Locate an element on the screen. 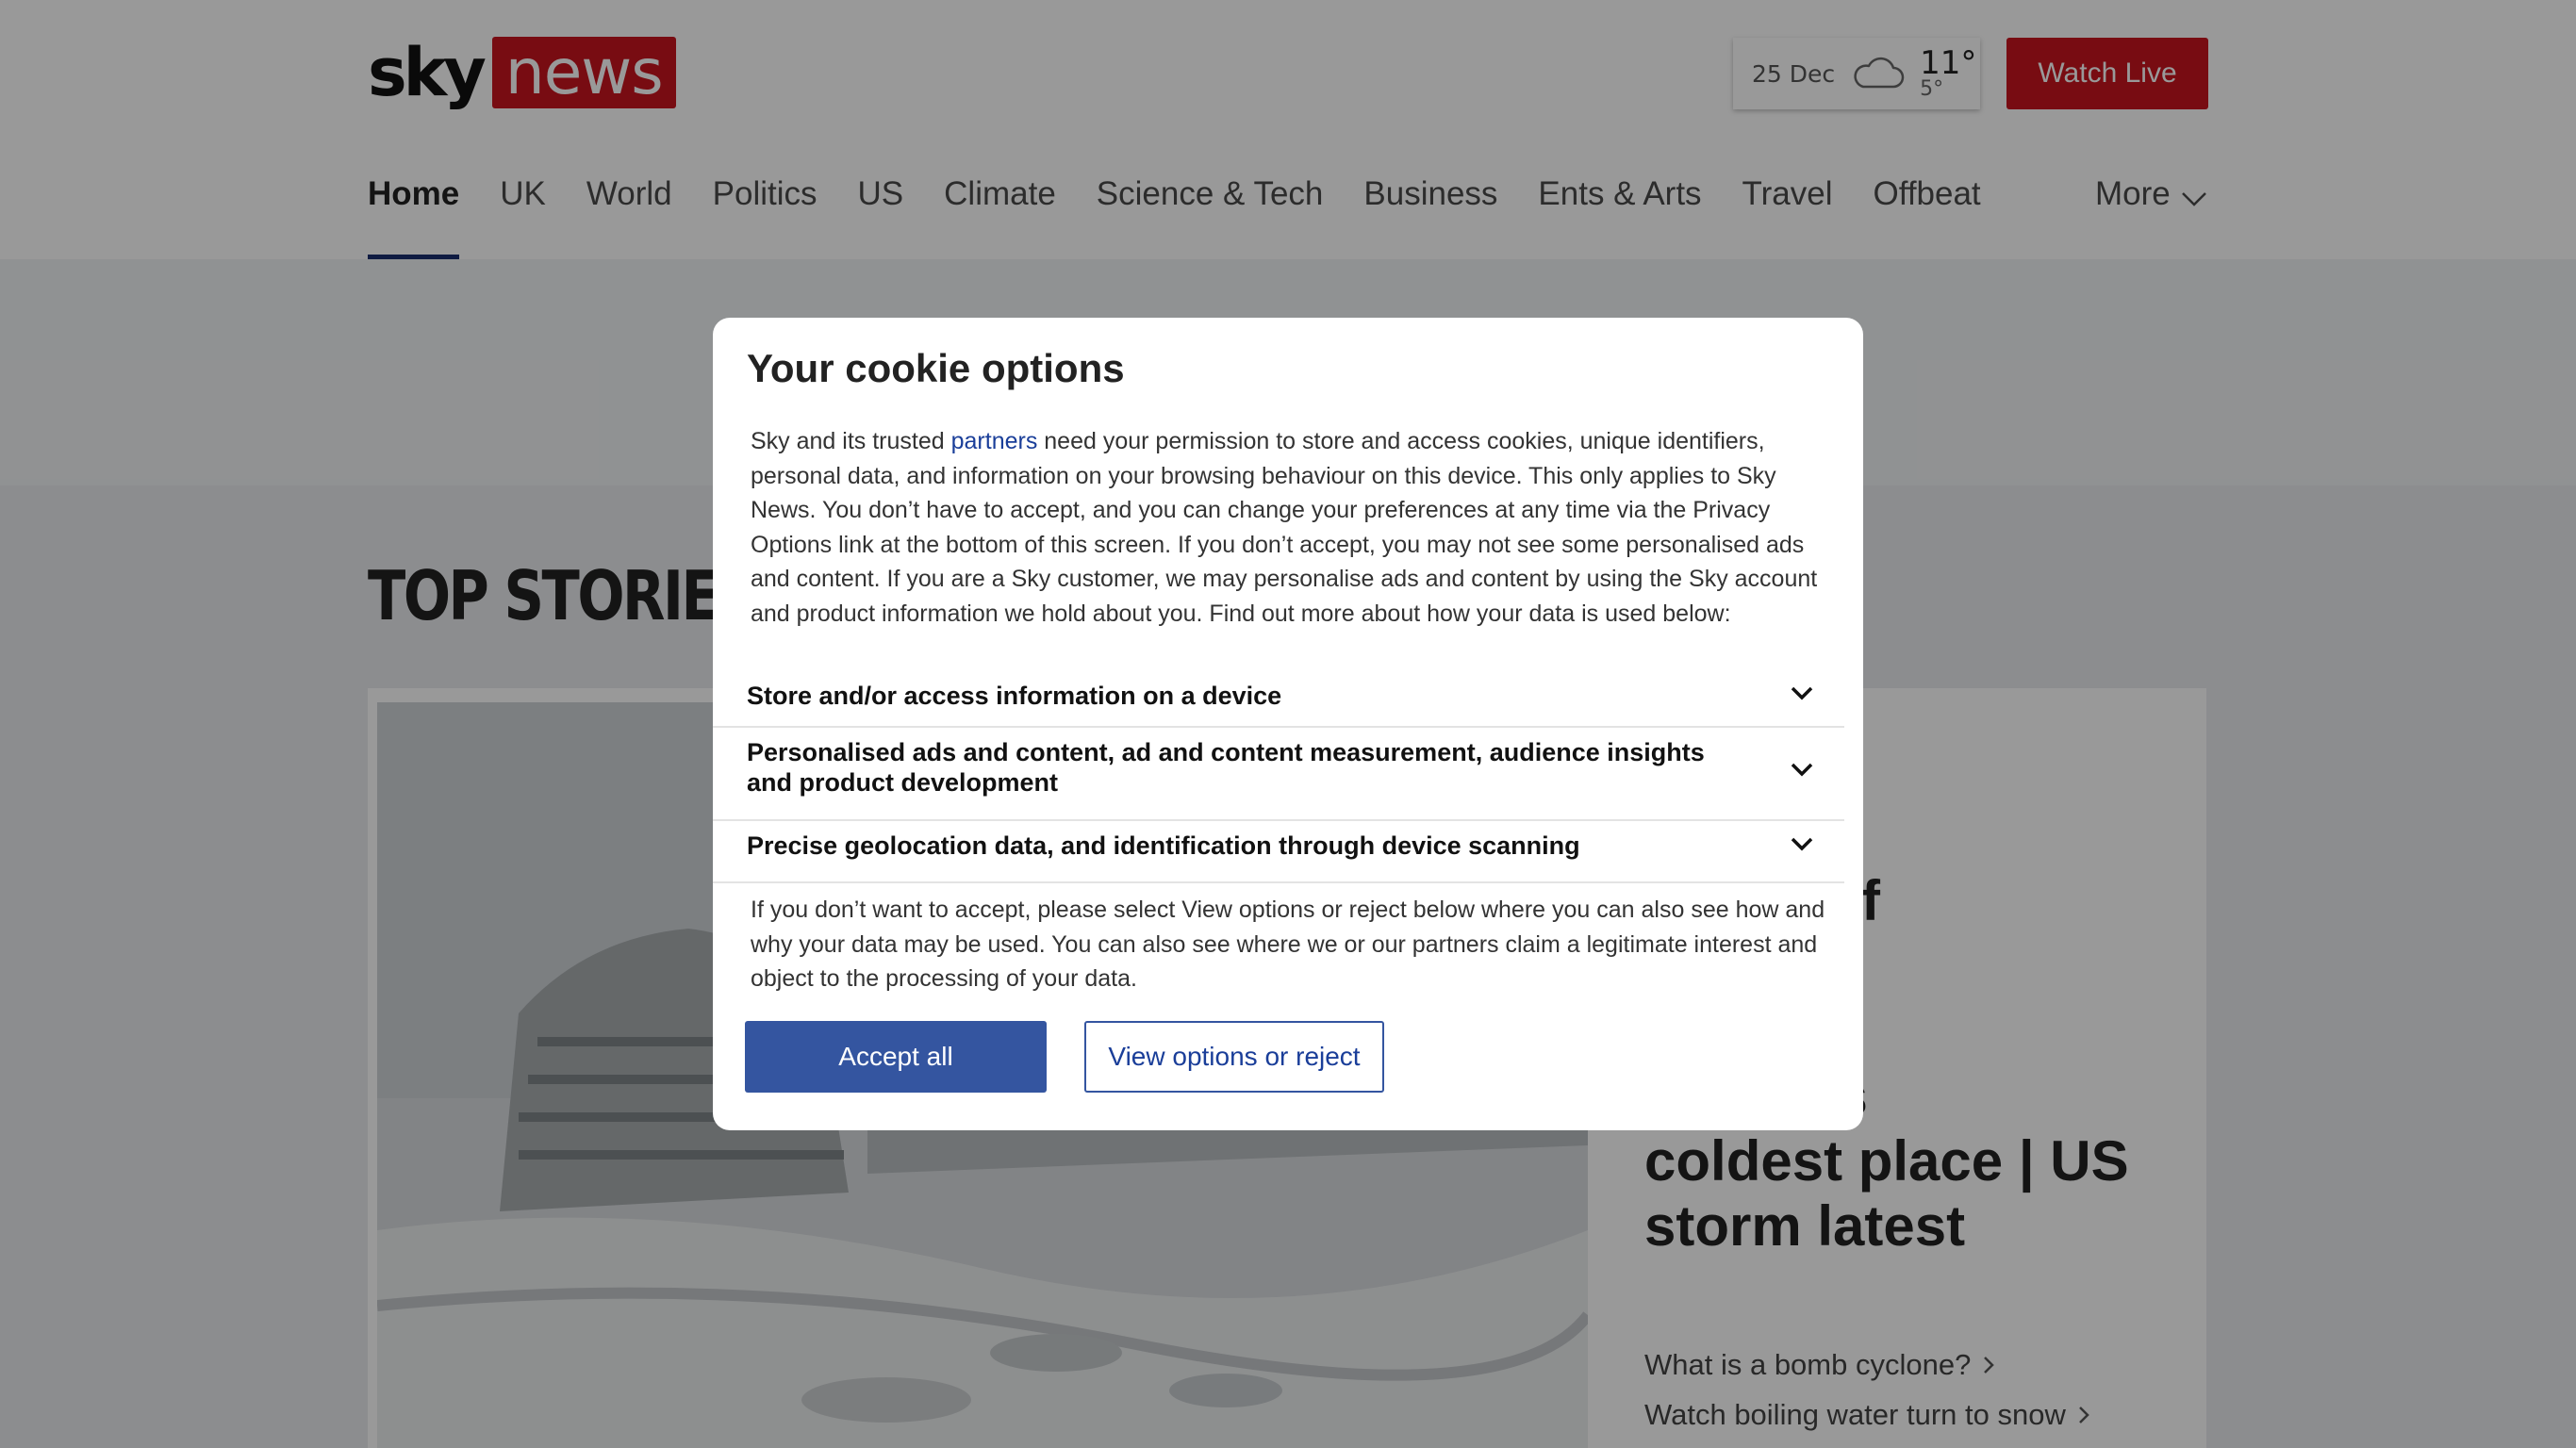  partners-link: partners is located at coordinates (994, 441).